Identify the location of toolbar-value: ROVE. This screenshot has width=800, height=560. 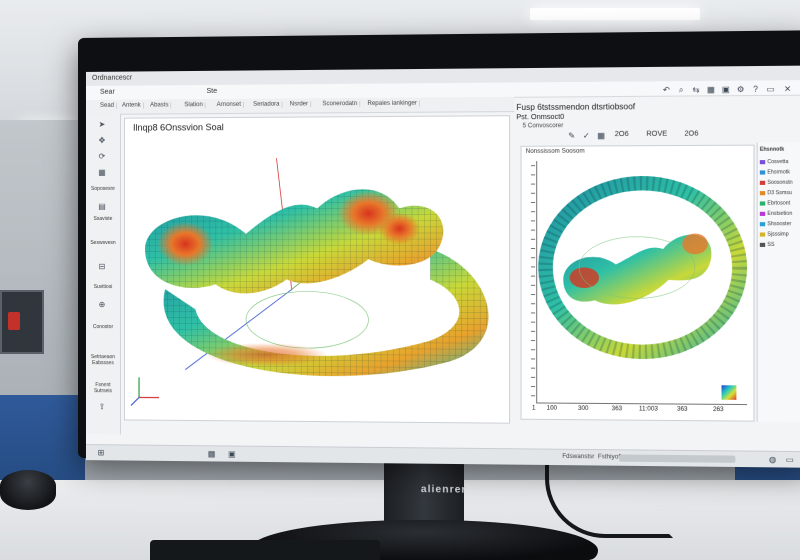
(656, 134).